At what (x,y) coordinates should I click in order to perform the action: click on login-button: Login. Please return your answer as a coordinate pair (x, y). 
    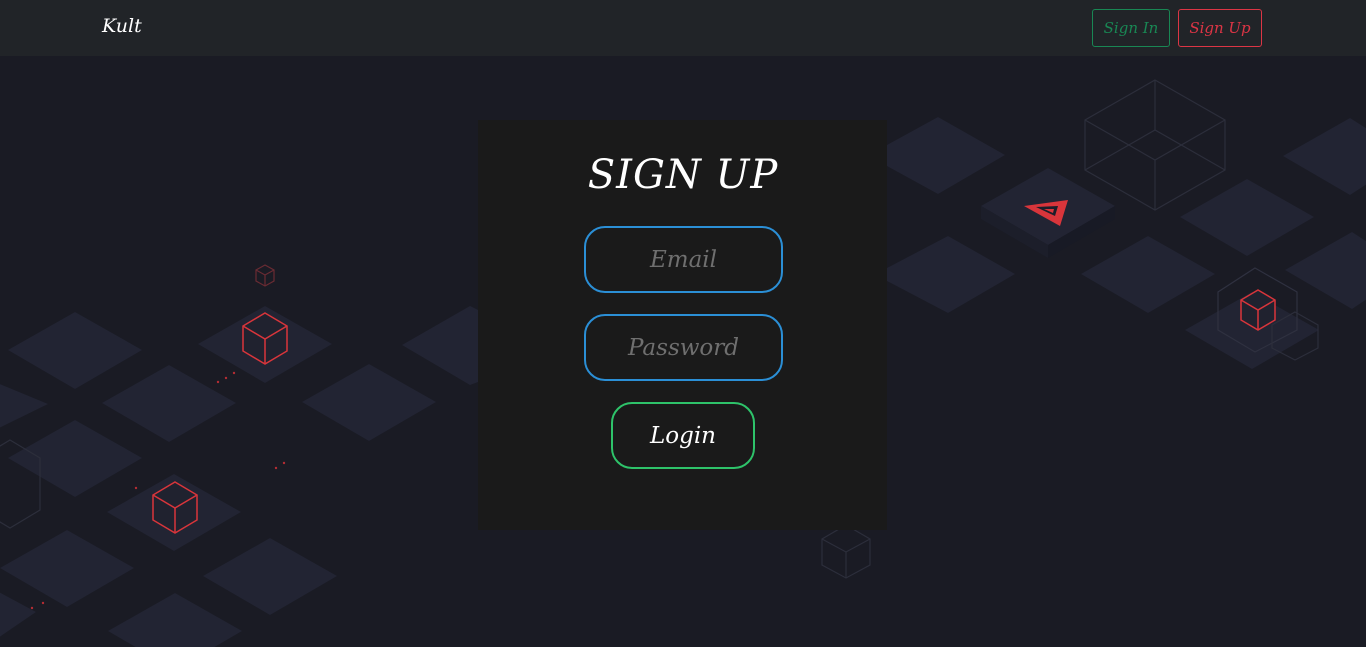
    Looking at the image, I should click on (683, 435).